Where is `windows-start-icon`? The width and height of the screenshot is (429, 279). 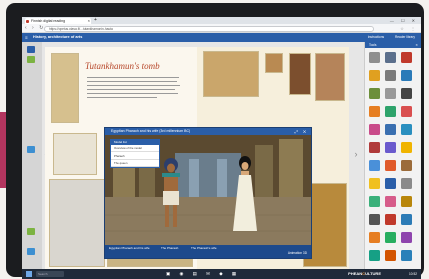
windows-start-icon is located at coordinates (29, 274).